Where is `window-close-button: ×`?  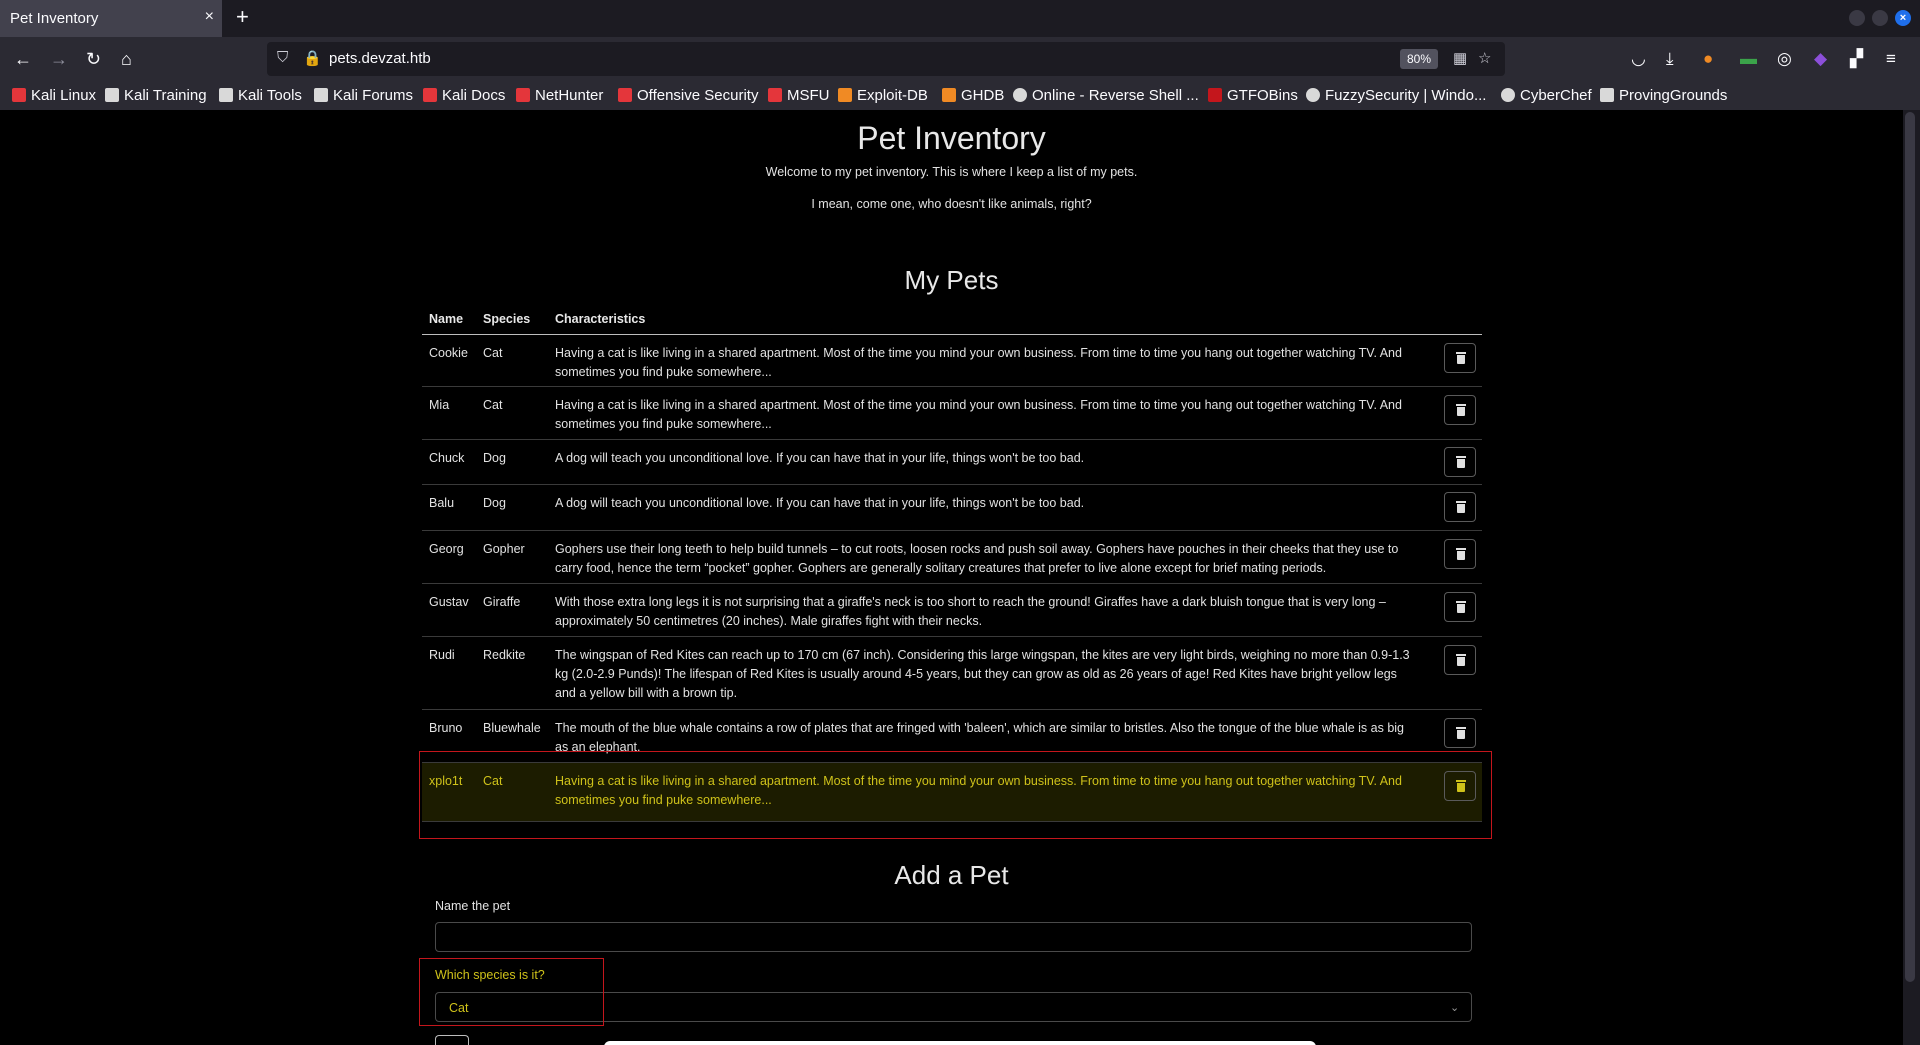 window-close-button: × is located at coordinates (1903, 18).